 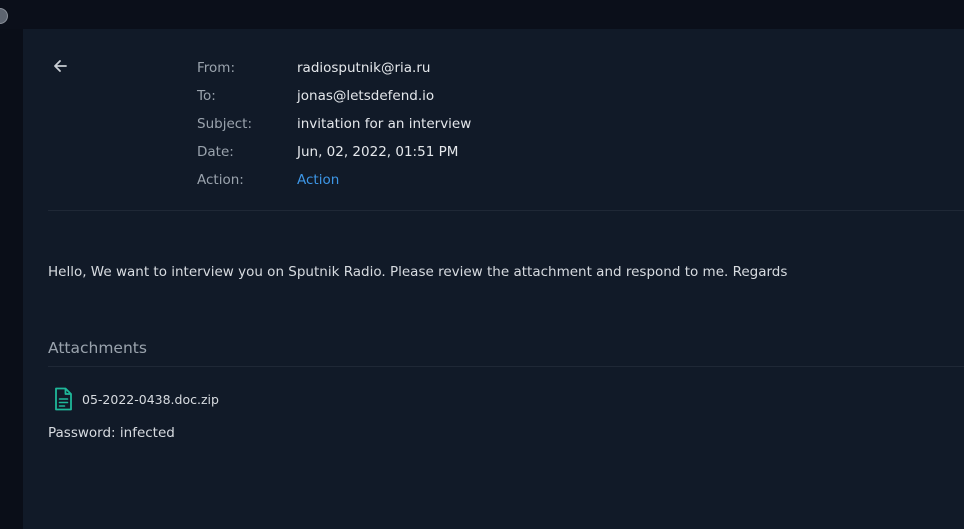 What do you see at coordinates (384, 124) in the screenshot?
I see `subject-value: invitation for an interview` at bounding box center [384, 124].